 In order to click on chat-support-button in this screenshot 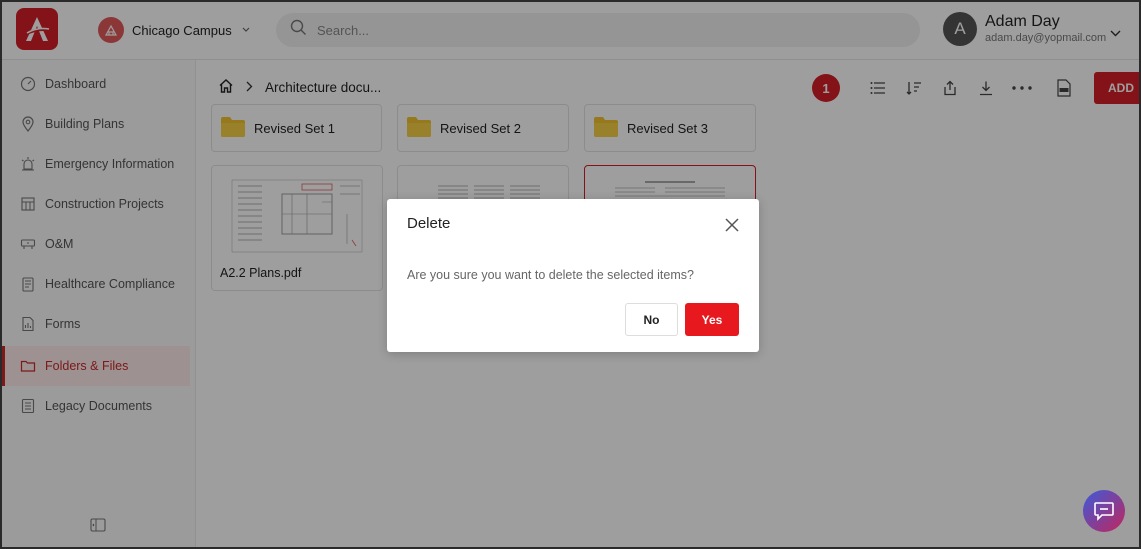, I will do `click(1104, 511)`.